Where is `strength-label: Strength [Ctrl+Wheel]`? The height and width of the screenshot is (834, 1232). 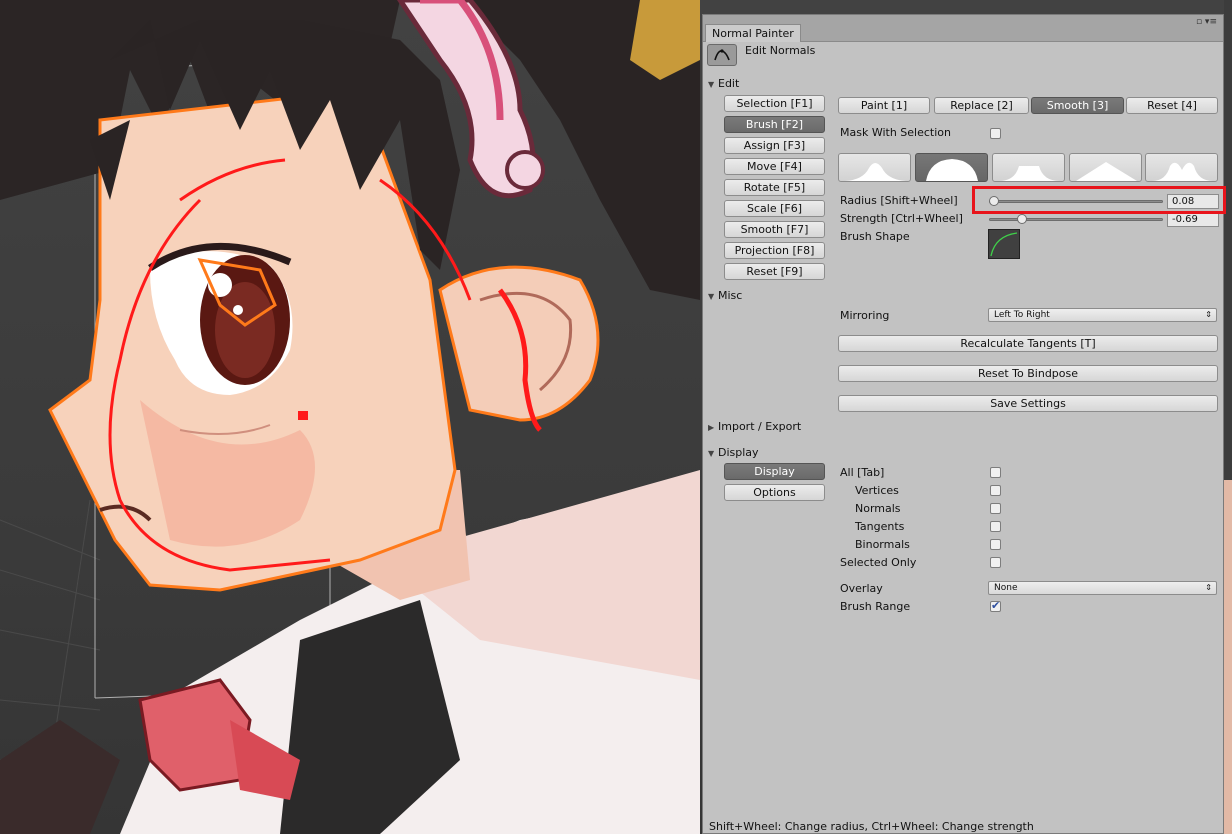 strength-label: Strength [Ctrl+Wheel] is located at coordinates (901, 218).